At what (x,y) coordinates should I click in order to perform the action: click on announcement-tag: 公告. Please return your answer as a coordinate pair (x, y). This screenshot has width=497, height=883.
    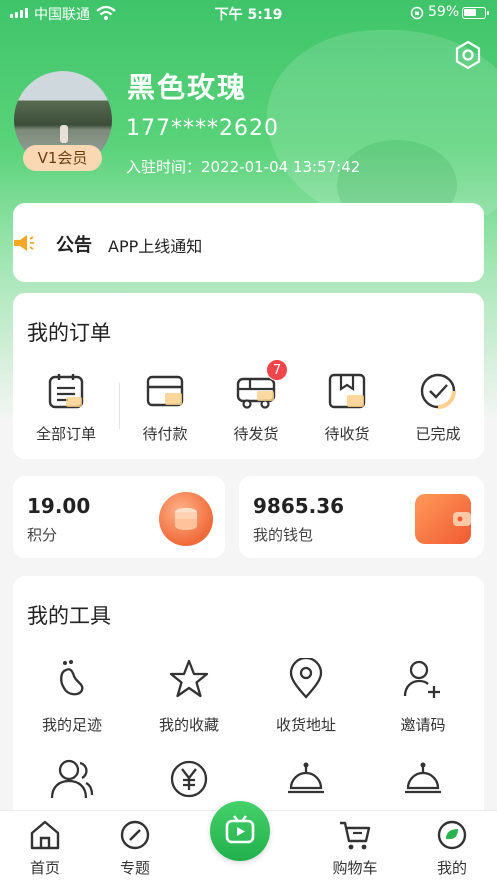
    Looking at the image, I should click on (74, 245).